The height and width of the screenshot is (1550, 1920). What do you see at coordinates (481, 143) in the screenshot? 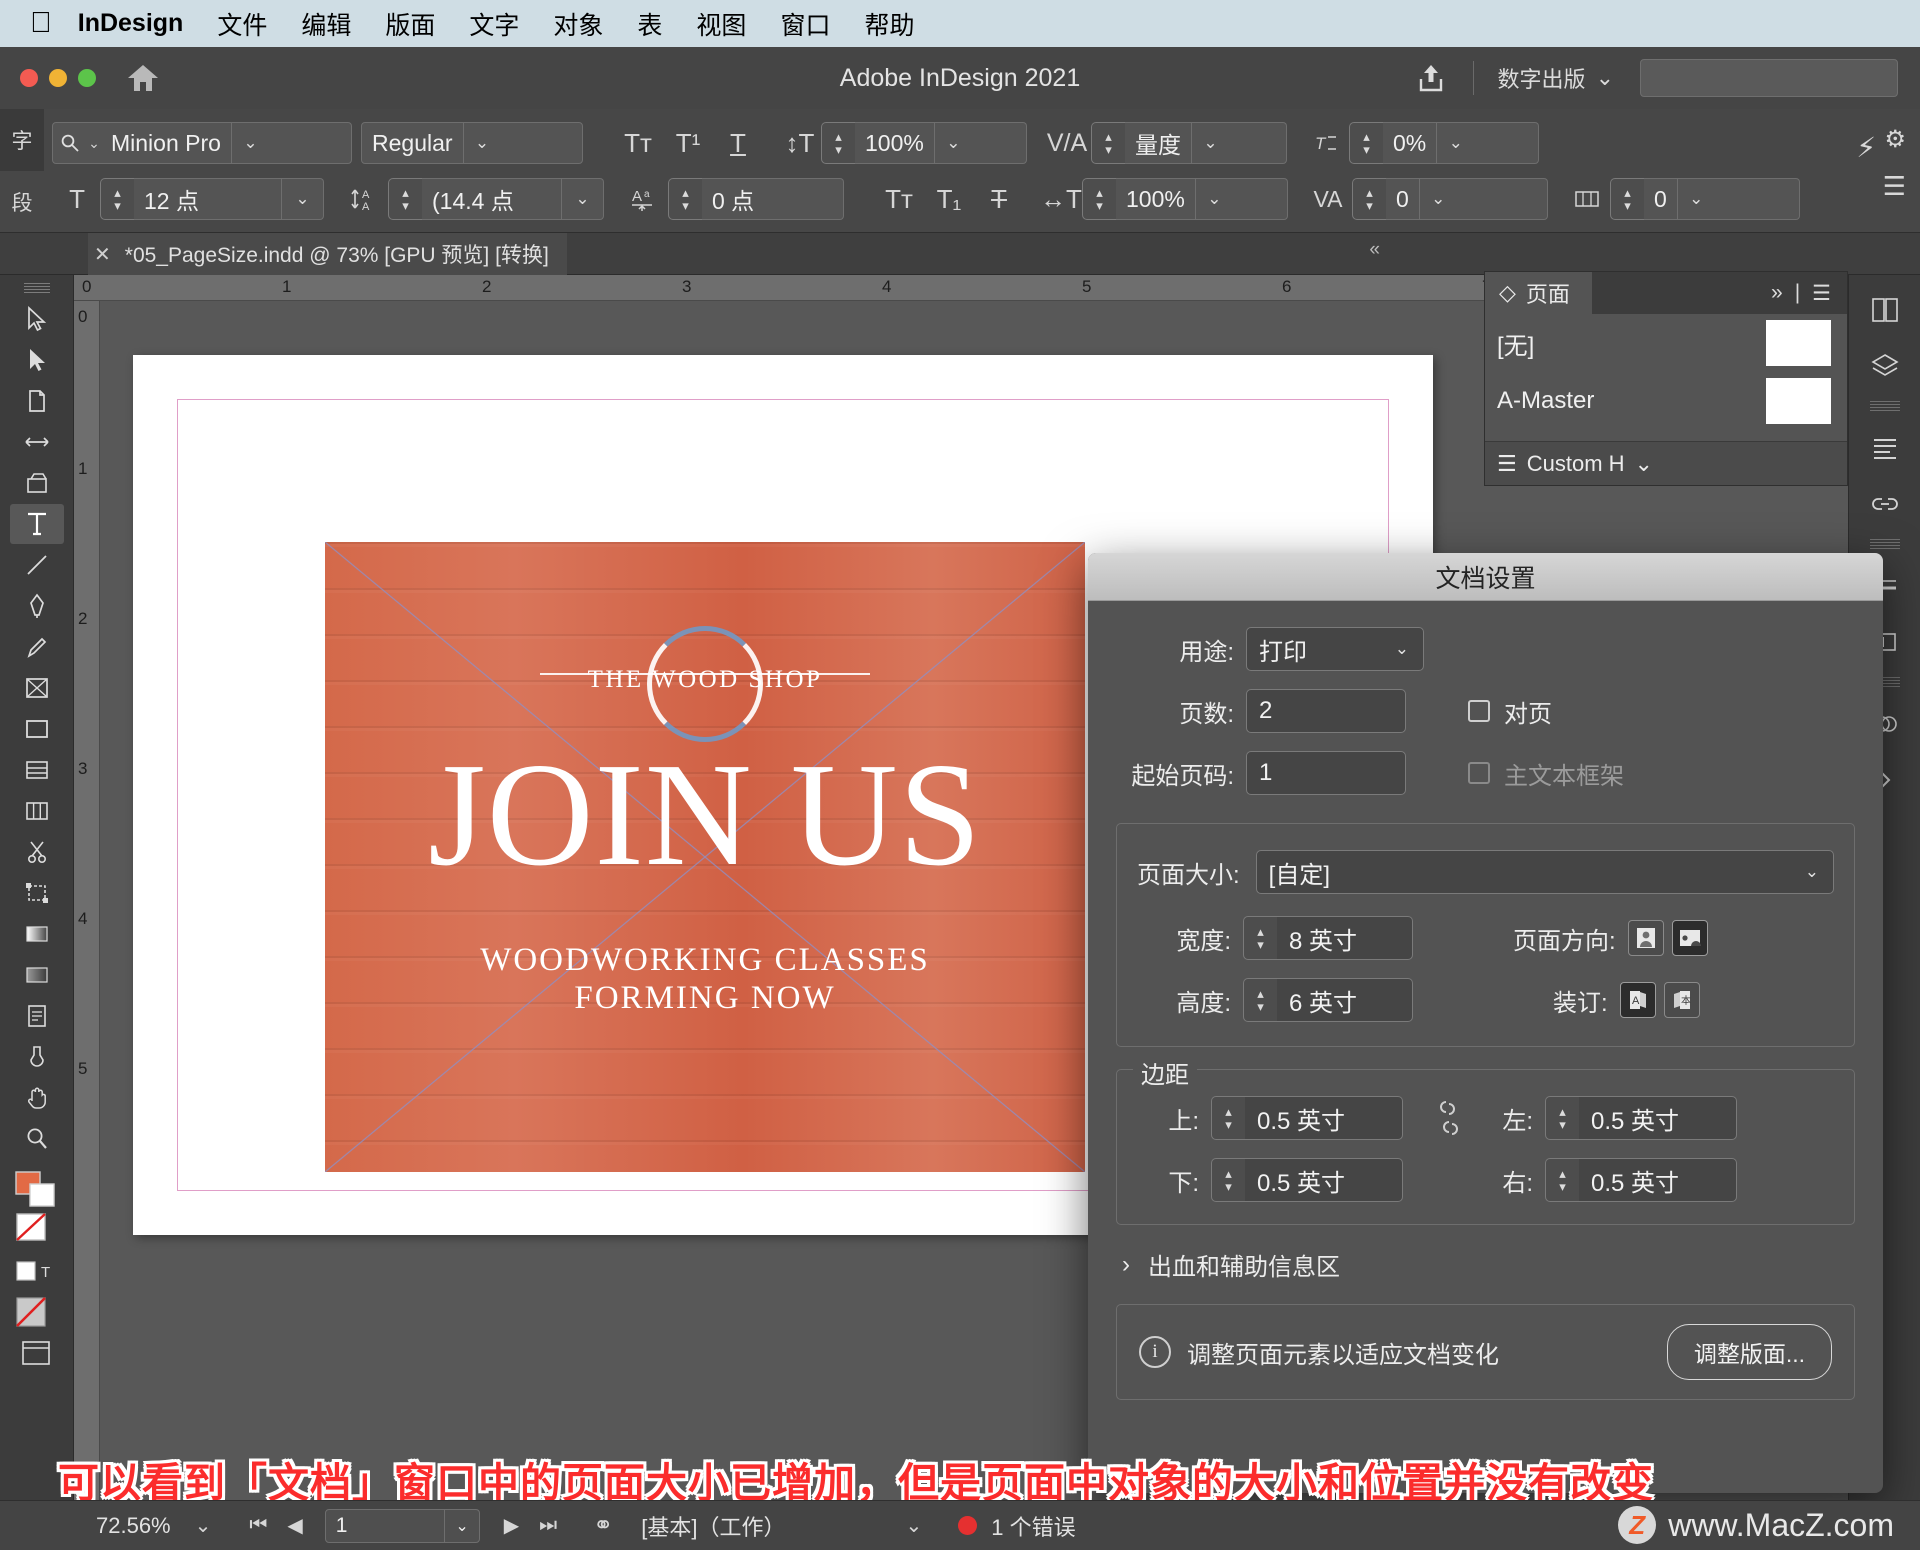
I see `font-style-dropdown-caret: ⌄` at bounding box center [481, 143].